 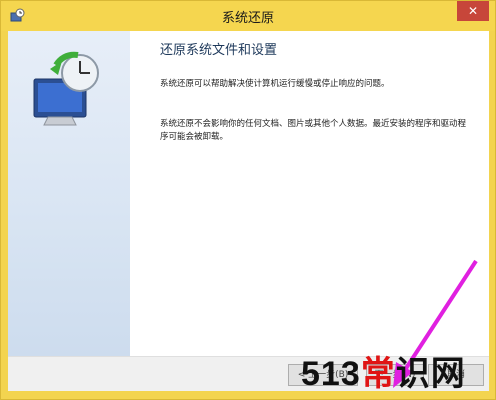 What do you see at coordinates (275, 84) in the screenshot?
I see `description-paragraph-1: 系统还原可以帮助解决使计算机运行缓慢或停止响应的问题。` at bounding box center [275, 84].